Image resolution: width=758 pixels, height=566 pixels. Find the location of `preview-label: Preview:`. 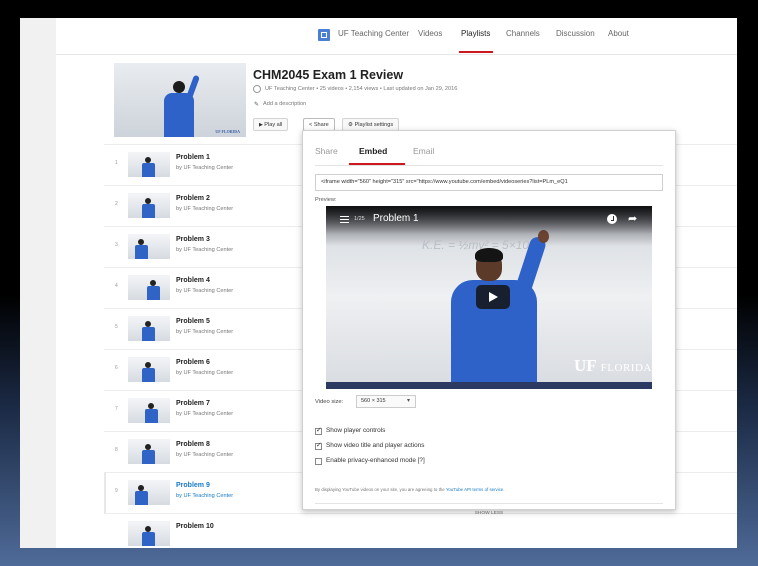

preview-label: Preview: is located at coordinates (326, 200).